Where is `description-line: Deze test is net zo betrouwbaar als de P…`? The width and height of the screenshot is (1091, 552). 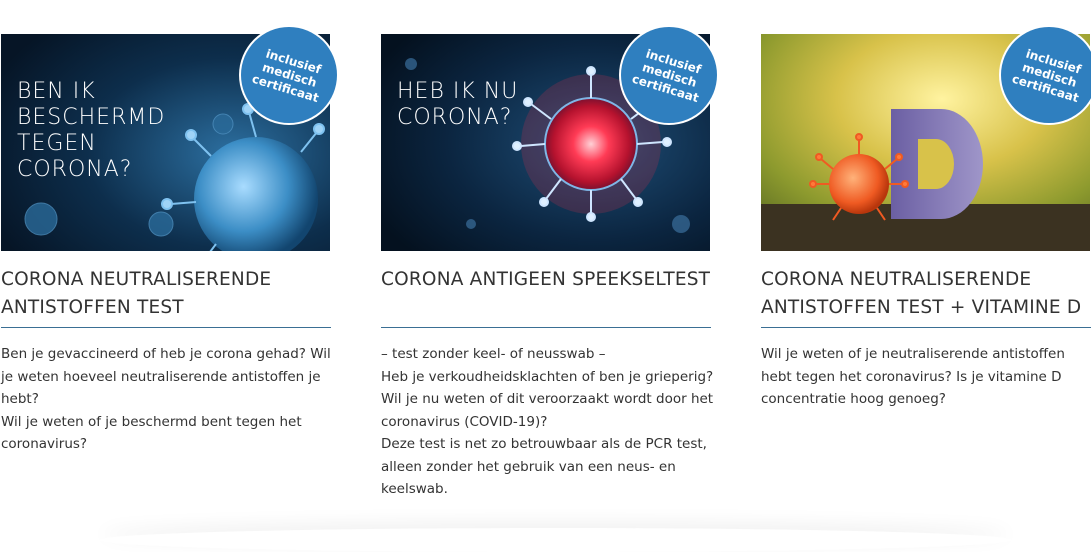 description-line: Deze test is net zo betrouwbaar als de P… is located at coordinates (544, 466).